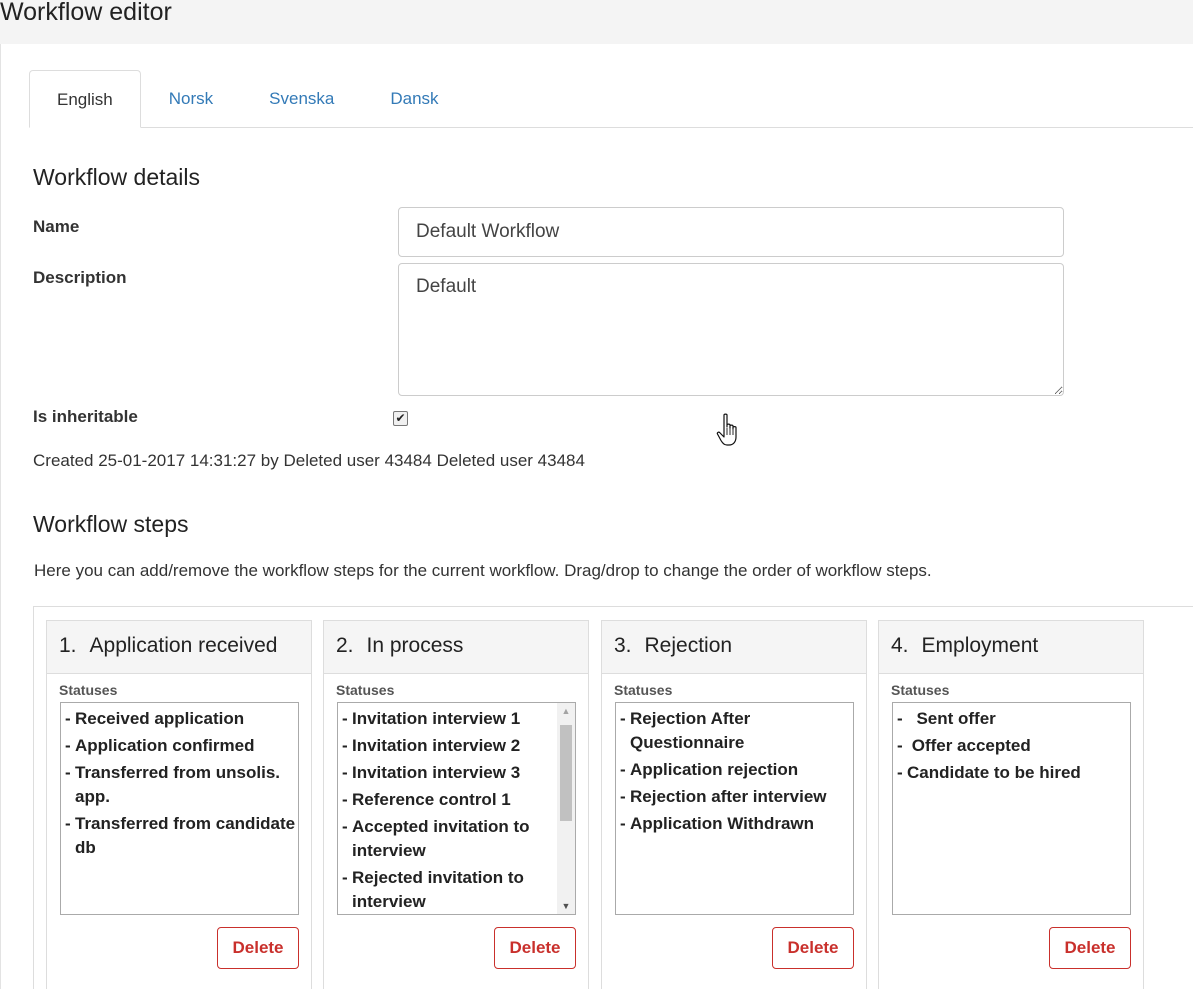 This screenshot has width=1193, height=989. I want to click on hand-pointer-icon, so click(726, 429).